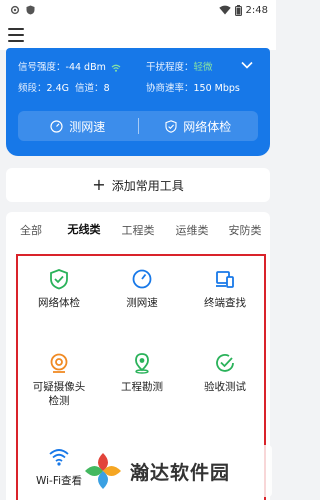 The image size is (320, 500). I want to click on signal-strength-row: 信号强度：-44 dBm, so click(69, 66).